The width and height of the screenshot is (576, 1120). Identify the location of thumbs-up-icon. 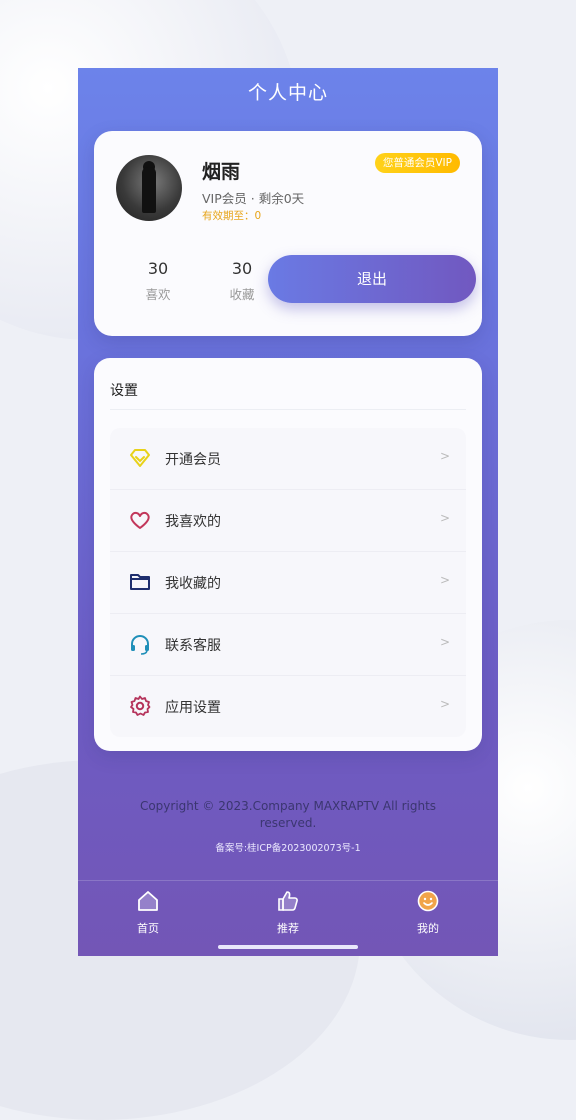
(288, 901).